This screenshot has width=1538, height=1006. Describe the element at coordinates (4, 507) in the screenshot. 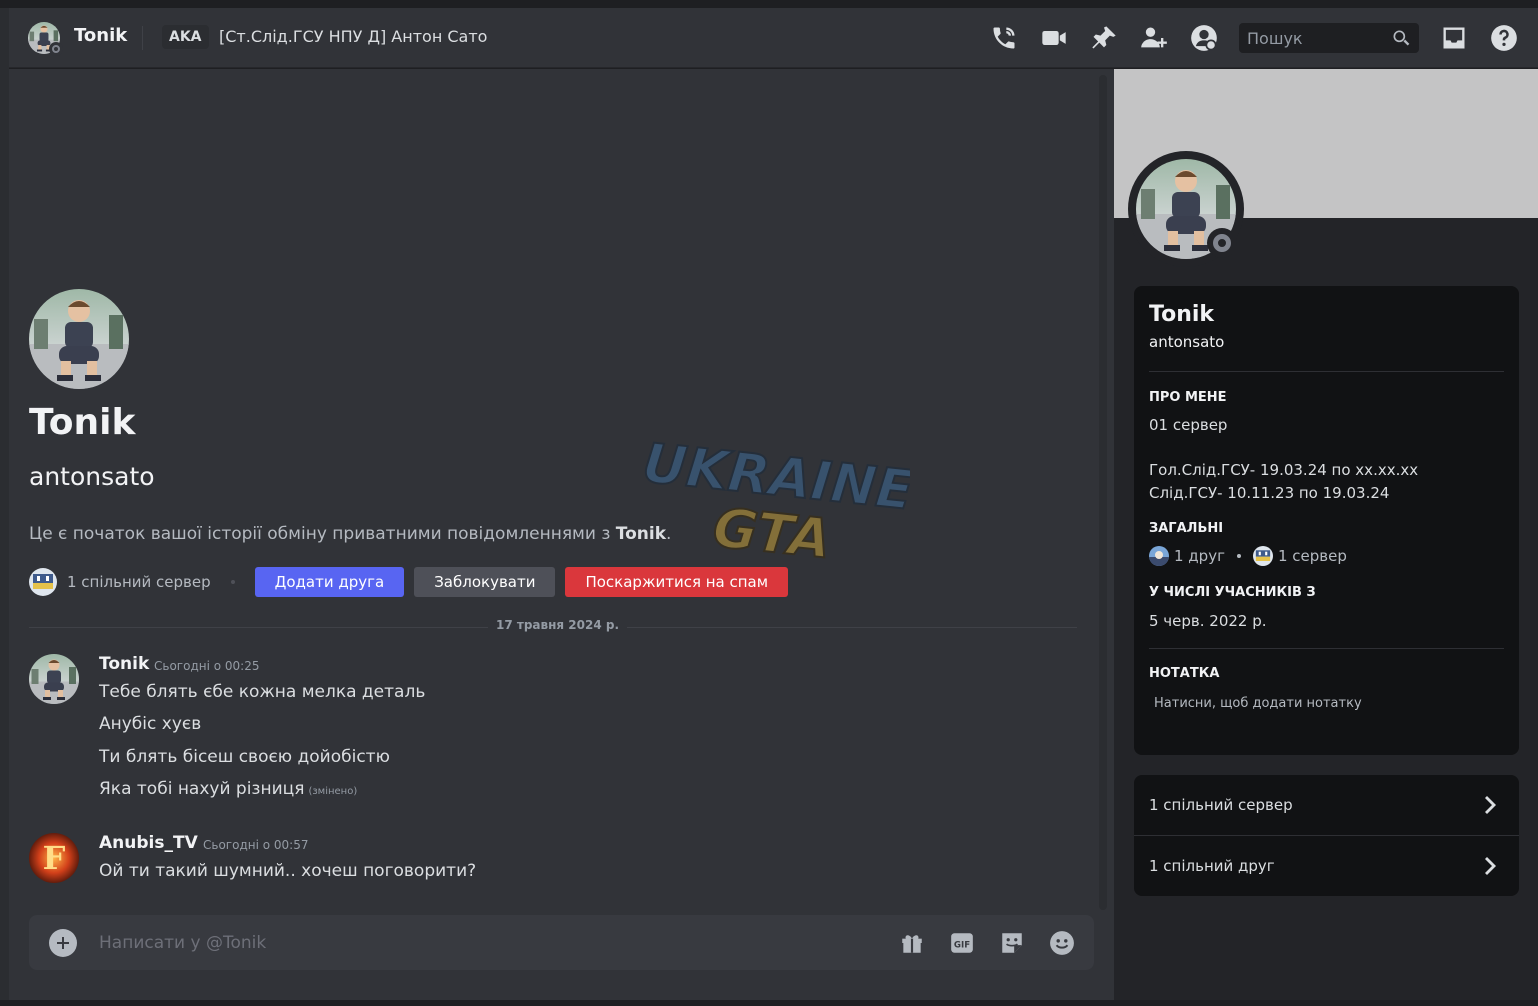

I see `window-left-strip` at that location.